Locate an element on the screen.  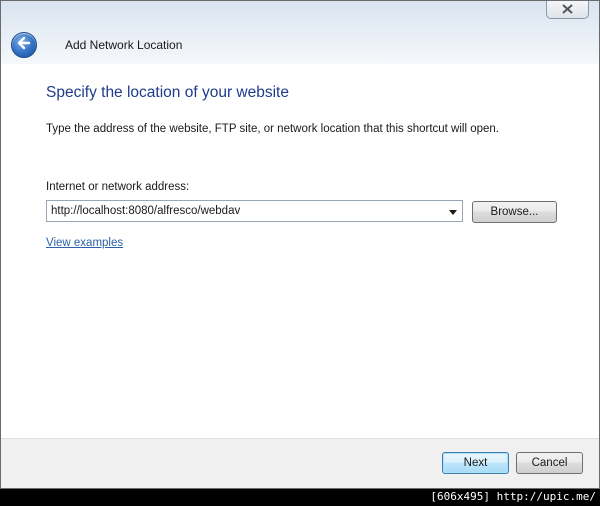
next-button: Next is located at coordinates (475, 463).